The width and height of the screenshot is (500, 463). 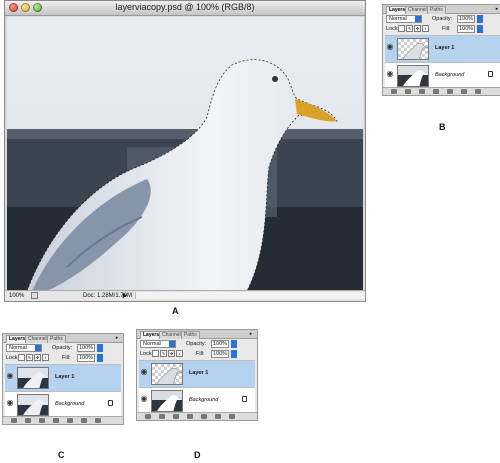 What do you see at coordinates (16, 296) in the screenshot?
I see `zoom-level: 100%` at bounding box center [16, 296].